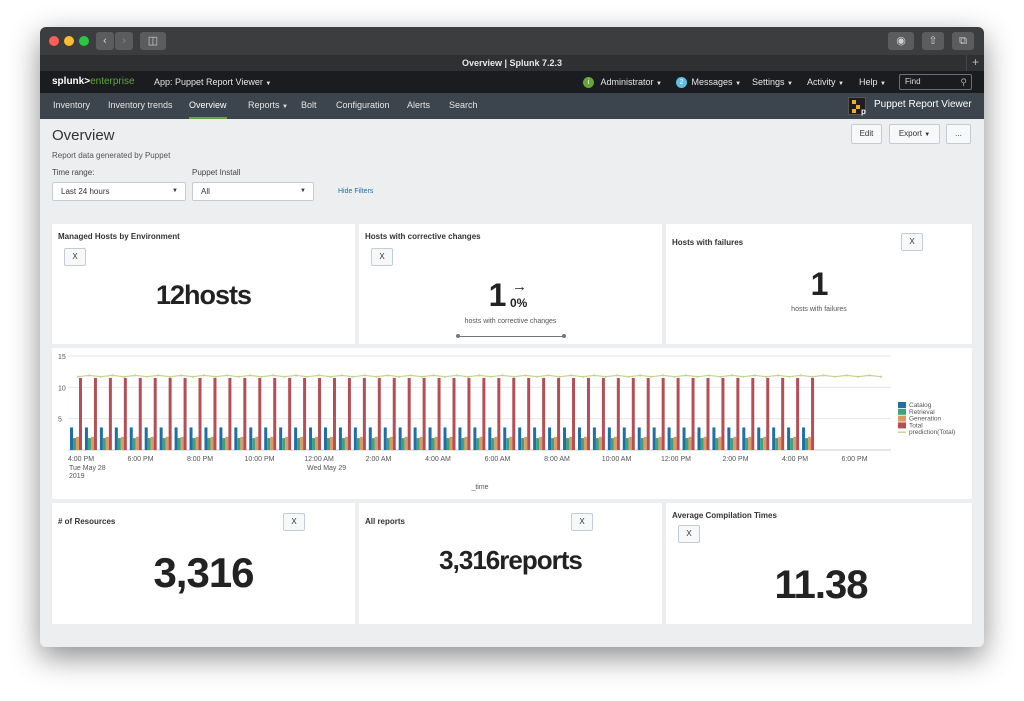 This screenshot has height=701, width=1024. Describe the element at coordinates (901, 41) in the screenshot. I see `privacy-icon: ◉` at that location.